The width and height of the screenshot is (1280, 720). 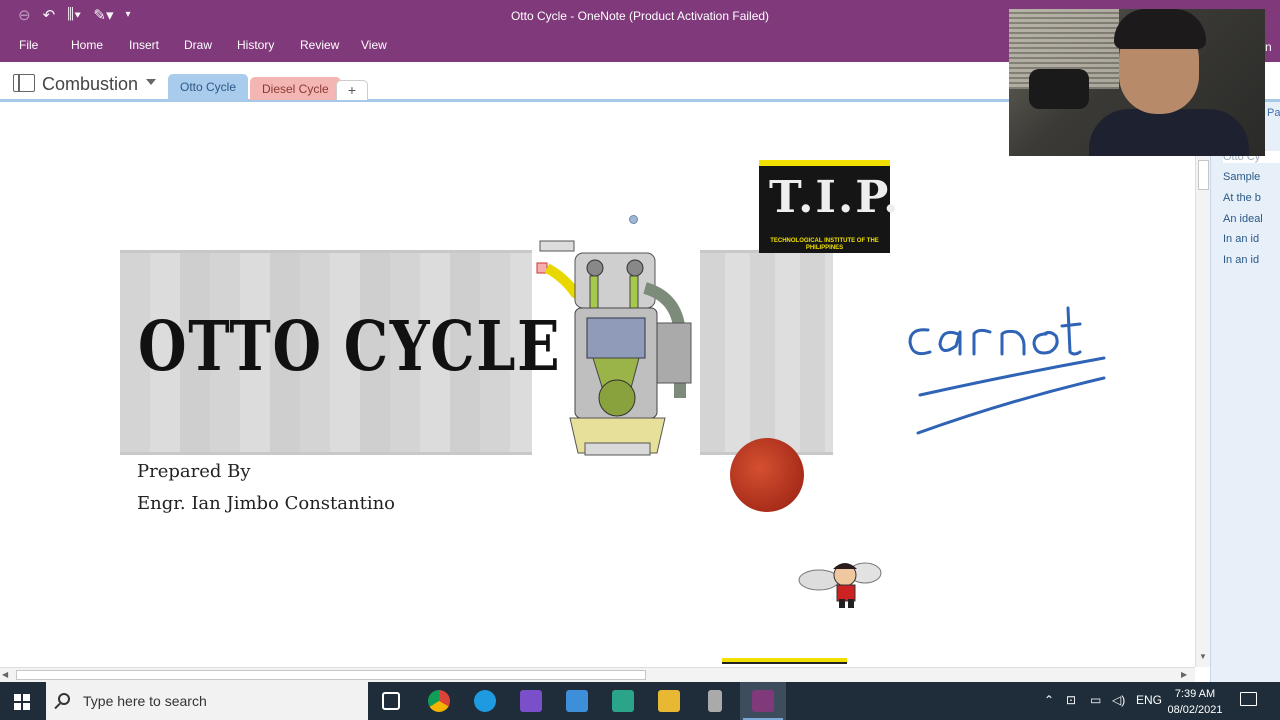 I want to click on ribbon-right-fragment: n, so click(x=1268, y=47).